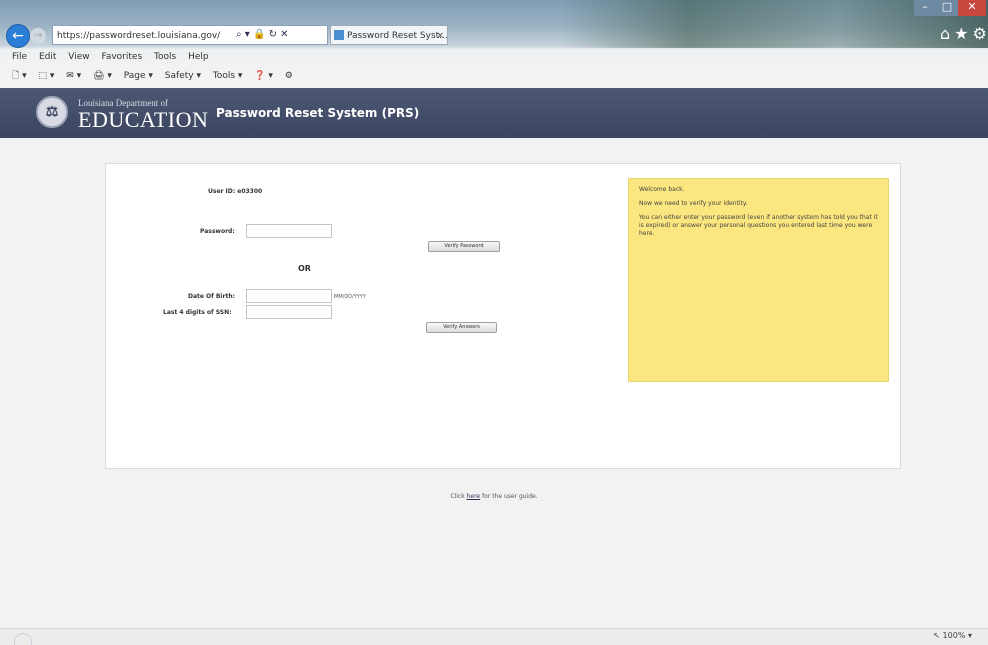 Image resolution: width=988 pixels, height=645 pixels. Describe the element at coordinates (289, 296) in the screenshot. I see `date-of-birth-input` at that location.